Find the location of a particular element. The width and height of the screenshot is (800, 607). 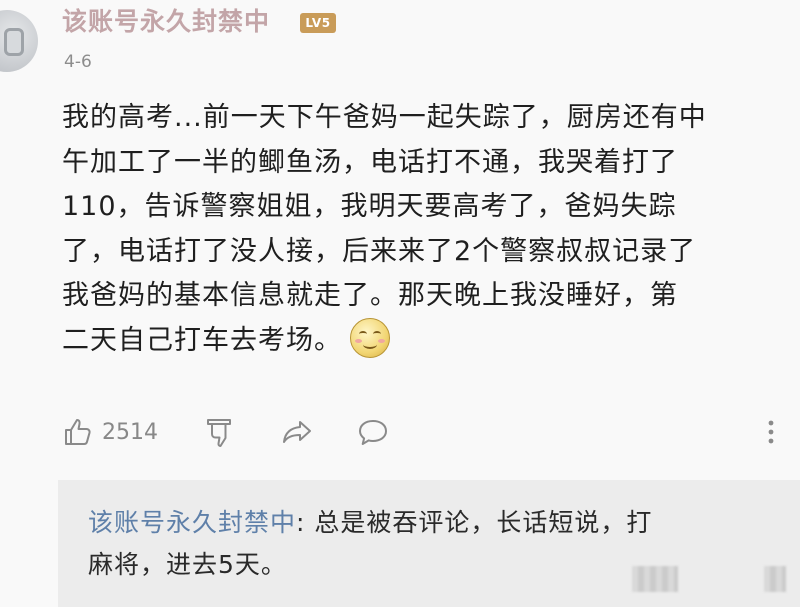

level-badge: LV5 is located at coordinates (318, 23).